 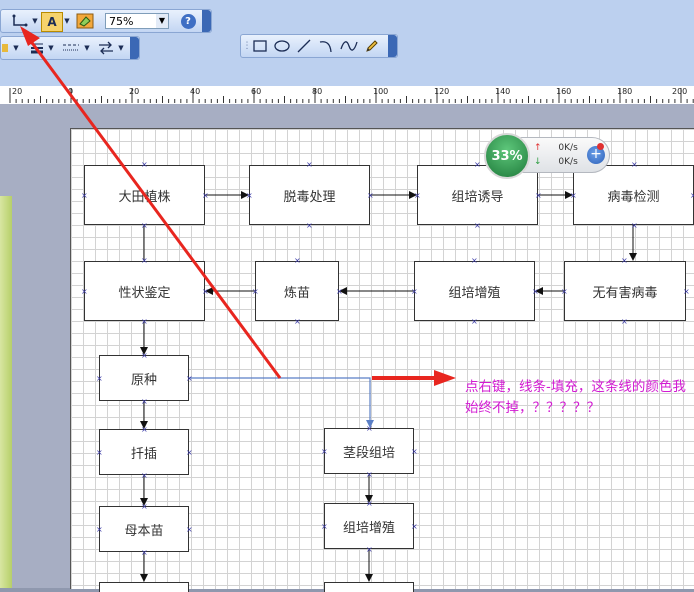 I want to click on arc-tool-icon, so click(x=326, y=46).